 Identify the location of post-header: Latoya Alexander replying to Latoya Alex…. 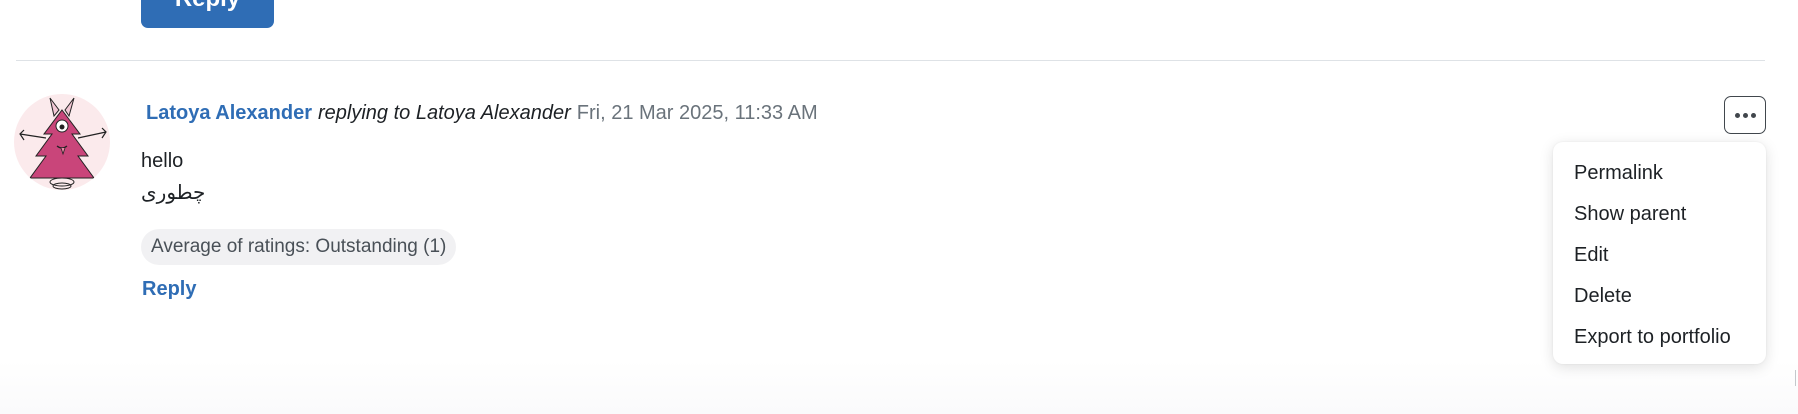
(482, 115).